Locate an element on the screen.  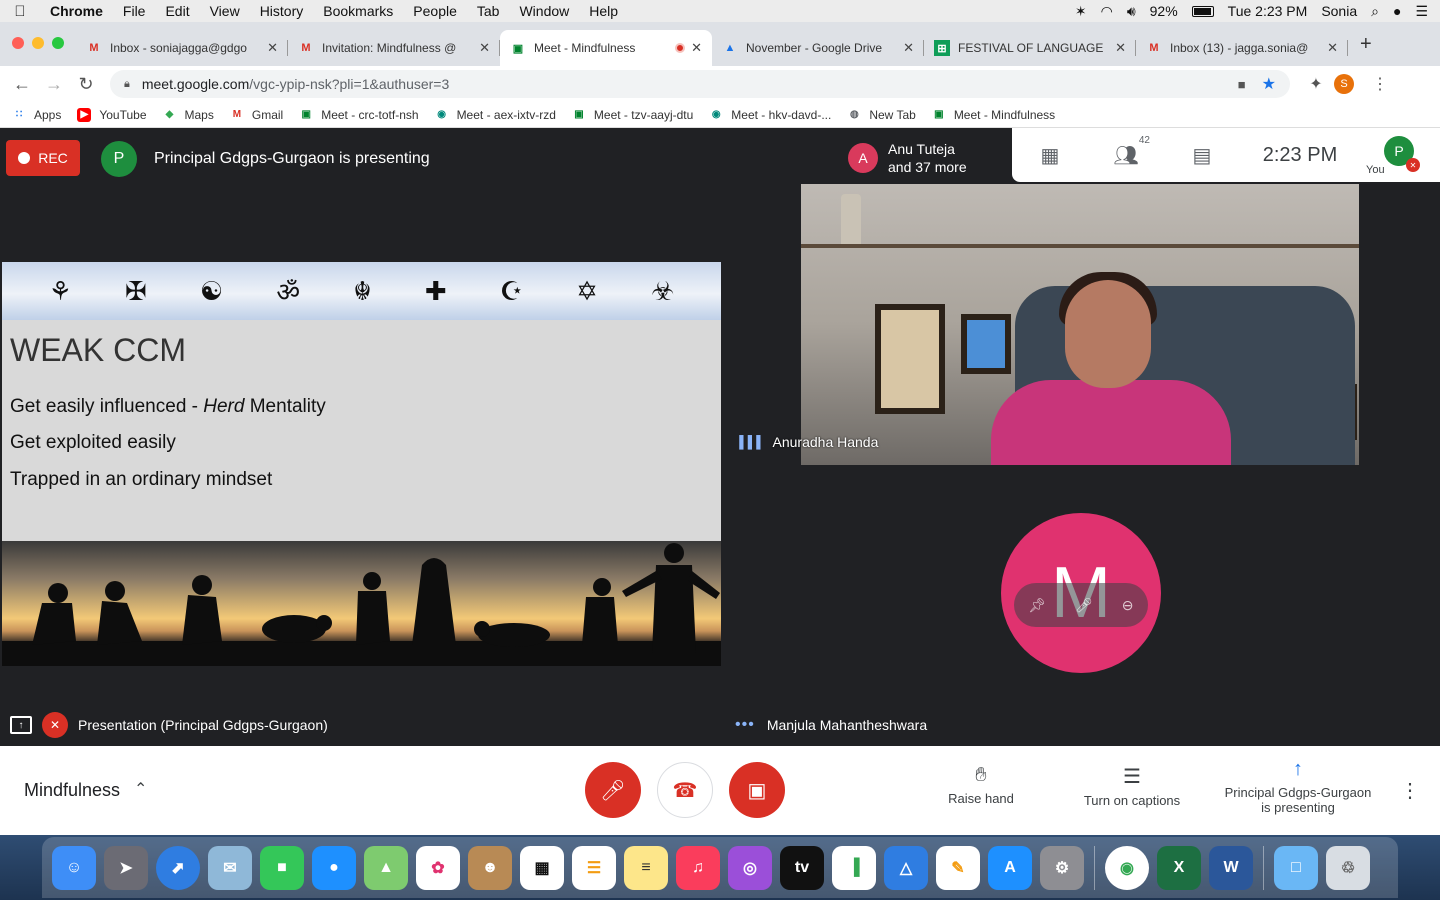
photos-icon: ✿ is located at coordinates (438, 867).